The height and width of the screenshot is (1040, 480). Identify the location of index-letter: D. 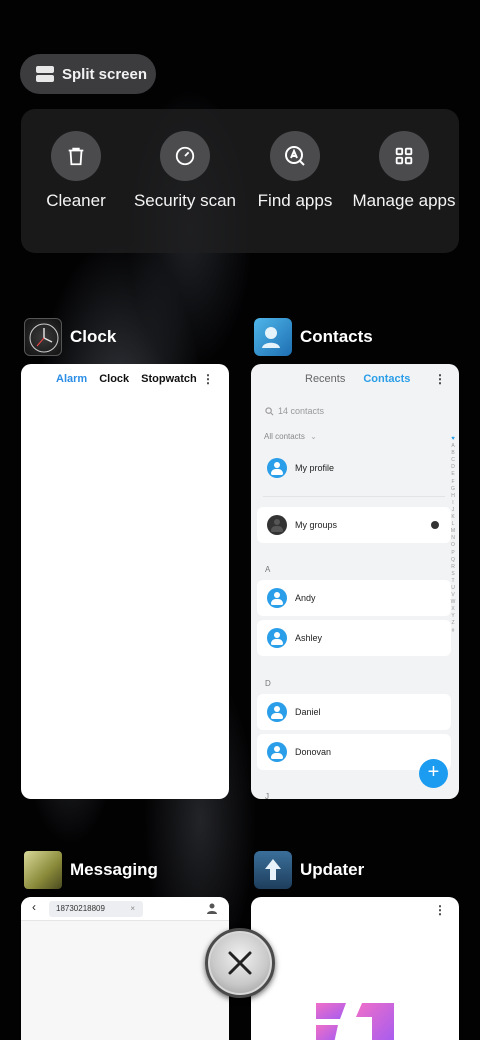
(453, 467).